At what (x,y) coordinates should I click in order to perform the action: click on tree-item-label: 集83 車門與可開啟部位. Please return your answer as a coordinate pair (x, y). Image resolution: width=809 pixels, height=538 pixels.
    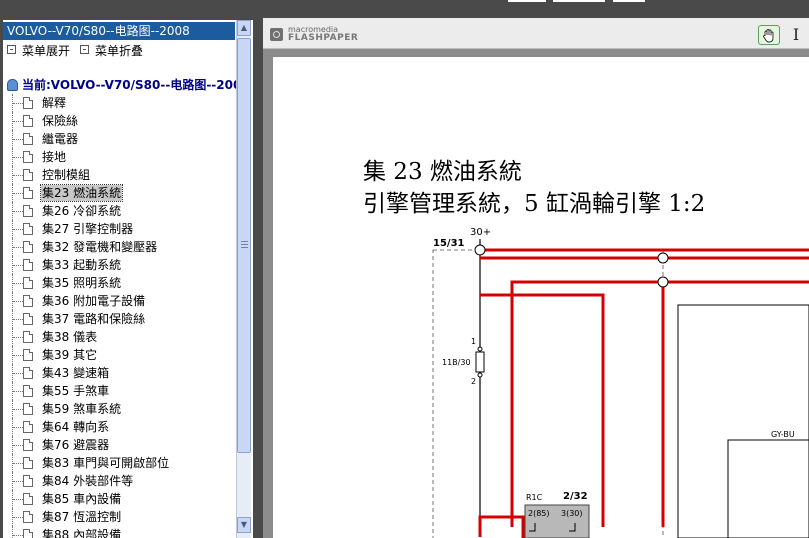
    Looking at the image, I should click on (106, 463).